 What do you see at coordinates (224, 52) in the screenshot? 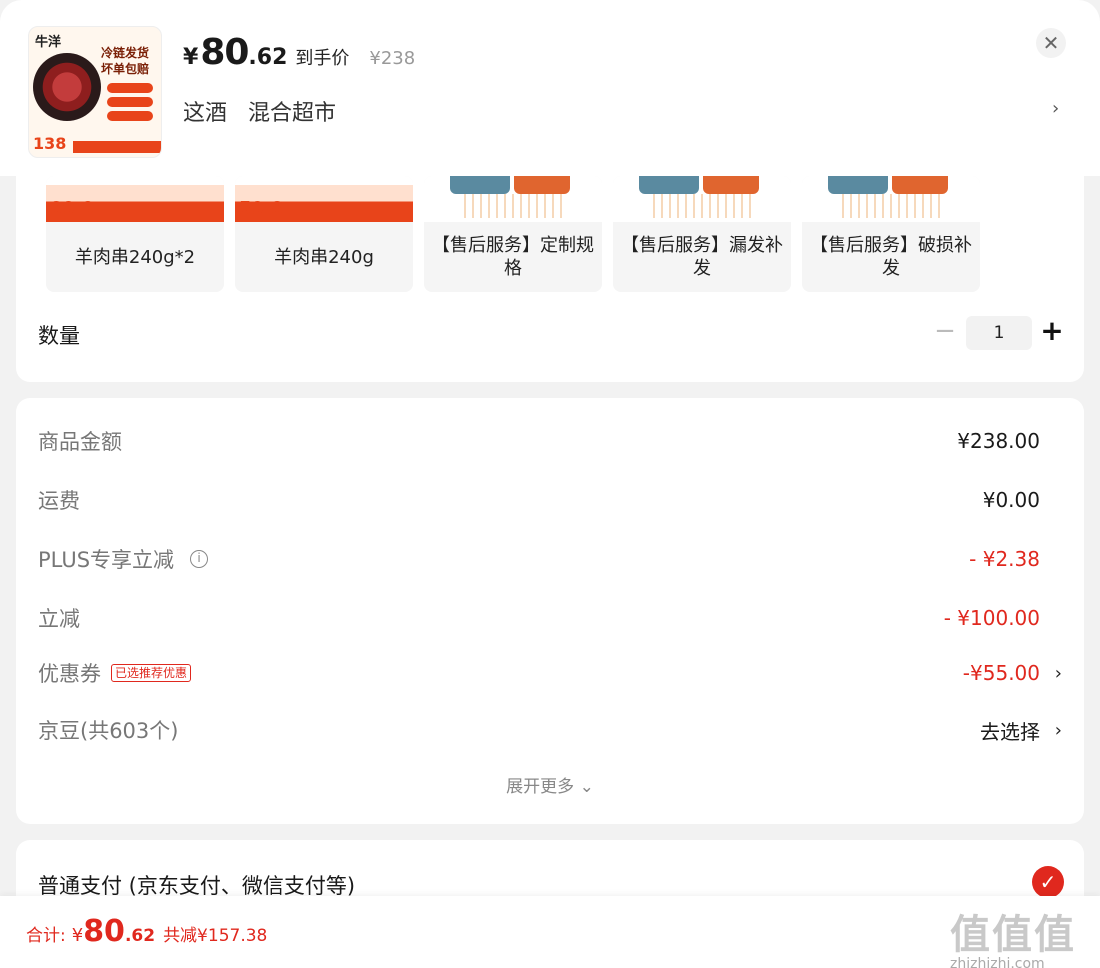
I see `price-main: 80` at bounding box center [224, 52].